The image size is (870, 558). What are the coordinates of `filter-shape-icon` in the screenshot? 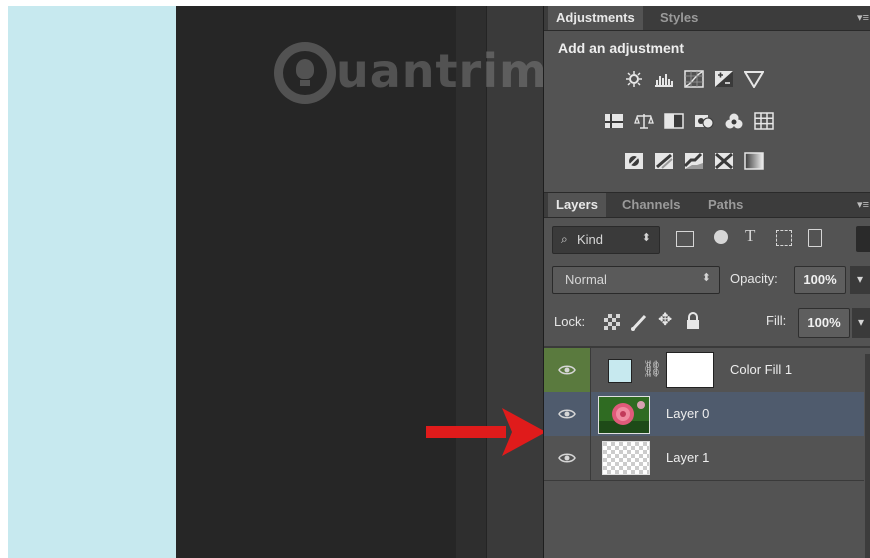 It's located at (784, 238).